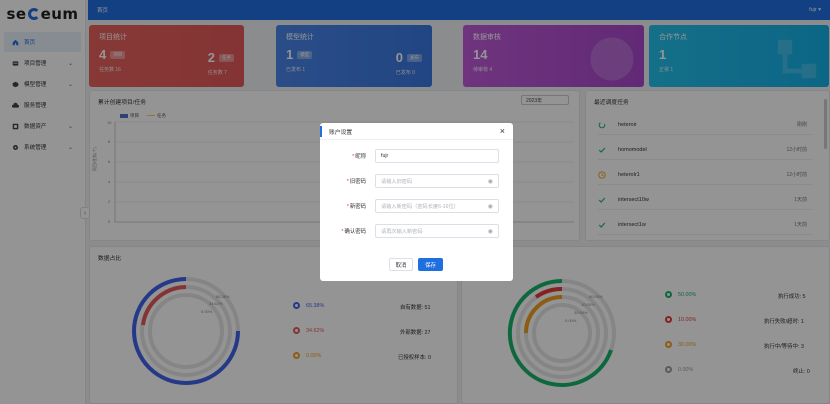 The width and height of the screenshot is (830, 404). I want to click on old-password-row: *旧密码 请输入旧密码 ◉, so click(416, 181).